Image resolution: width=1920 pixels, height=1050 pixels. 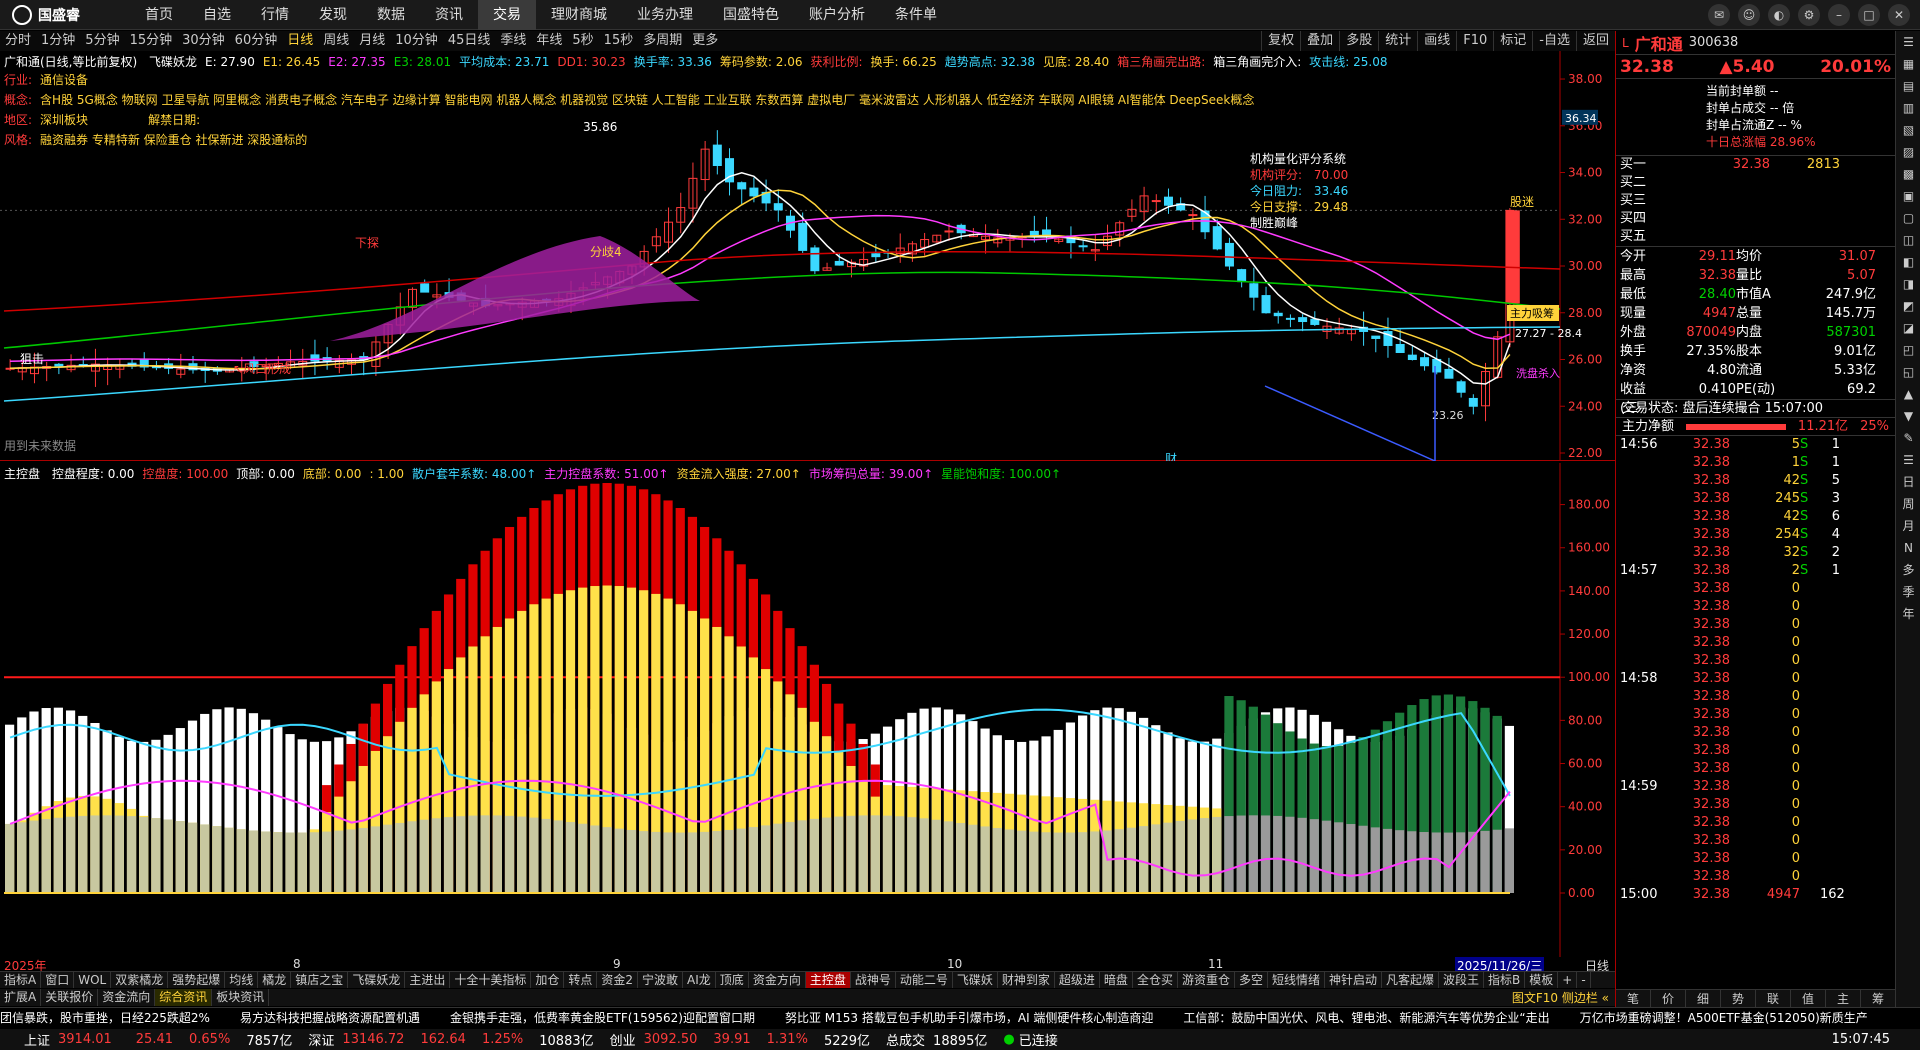 I want to click on side-rail-icon-19: ☰, so click(x=1908, y=460).